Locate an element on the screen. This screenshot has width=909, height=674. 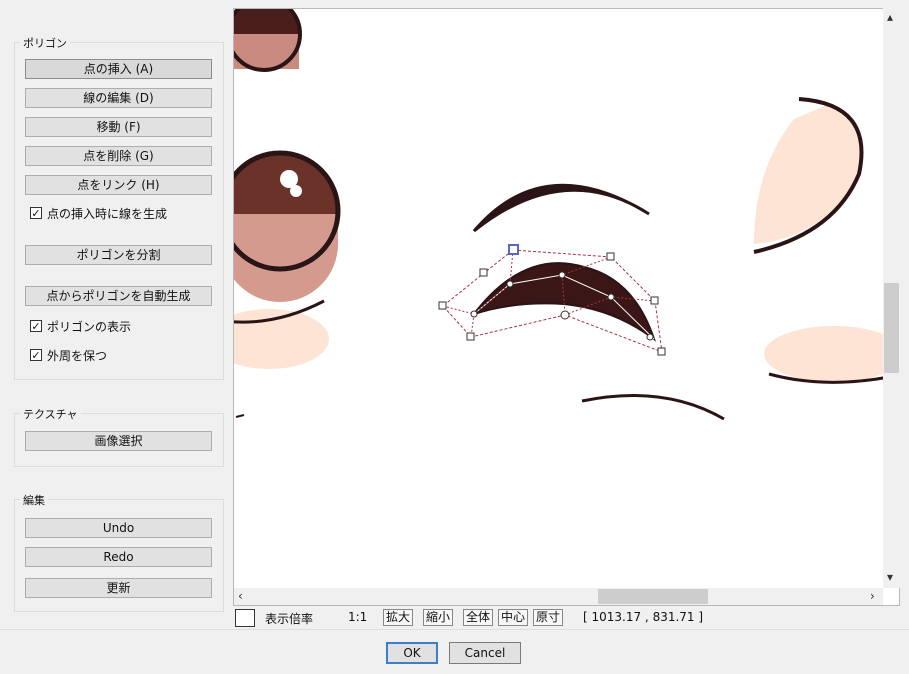
zoom-value: 1:1 is located at coordinates (358, 617).